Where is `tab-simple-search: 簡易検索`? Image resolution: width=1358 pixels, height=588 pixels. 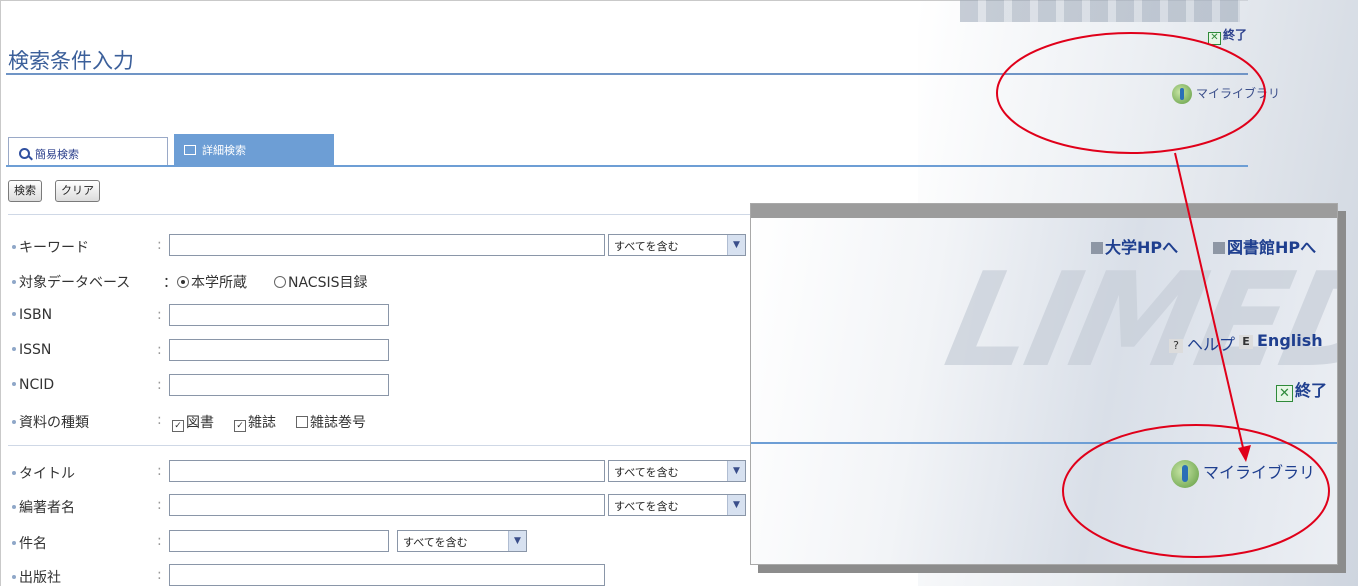
tab-simple-search: 簡易検索 is located at coordinates (88, 152).